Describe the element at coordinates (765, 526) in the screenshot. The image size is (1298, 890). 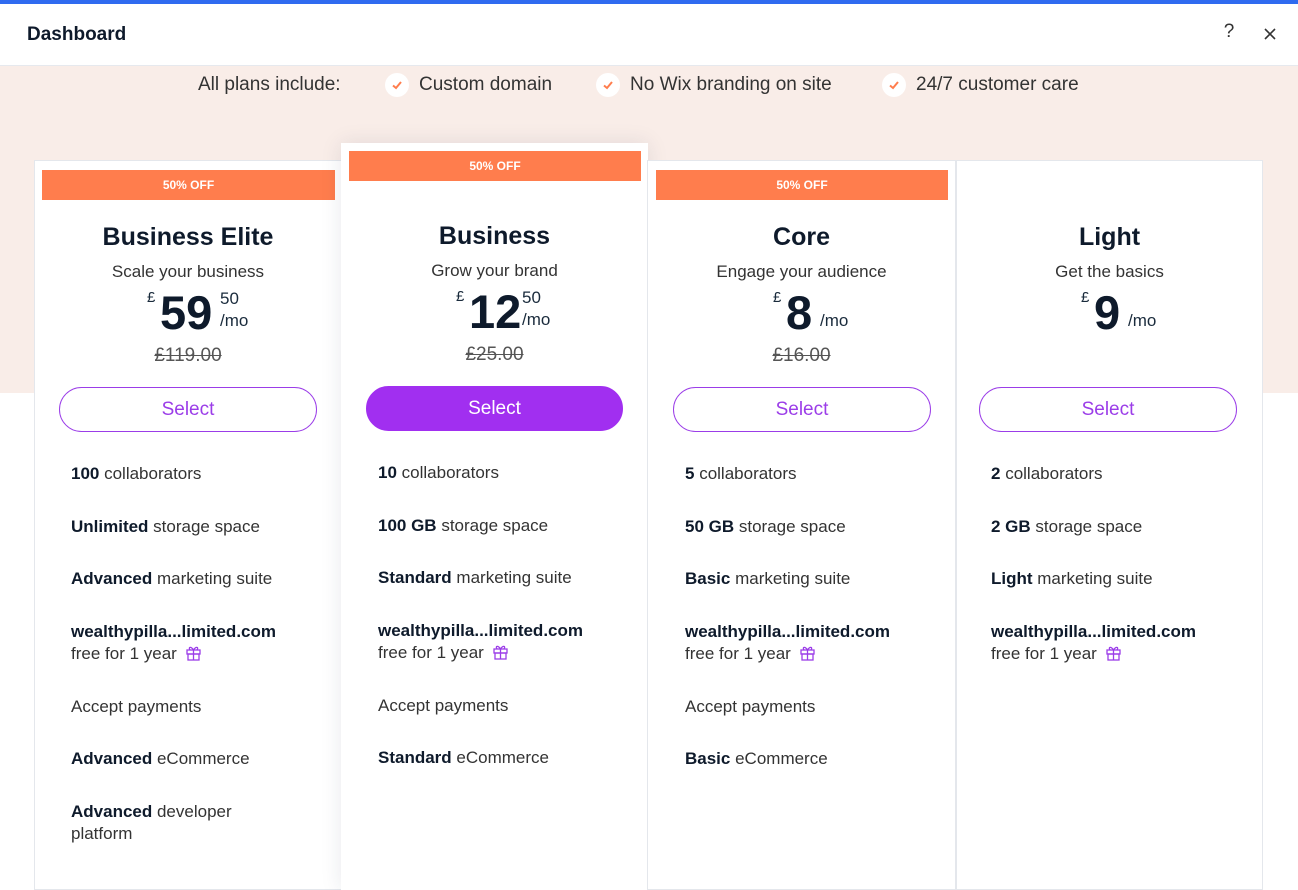
I see `feature-storage: 50 GB storage space` at that location.